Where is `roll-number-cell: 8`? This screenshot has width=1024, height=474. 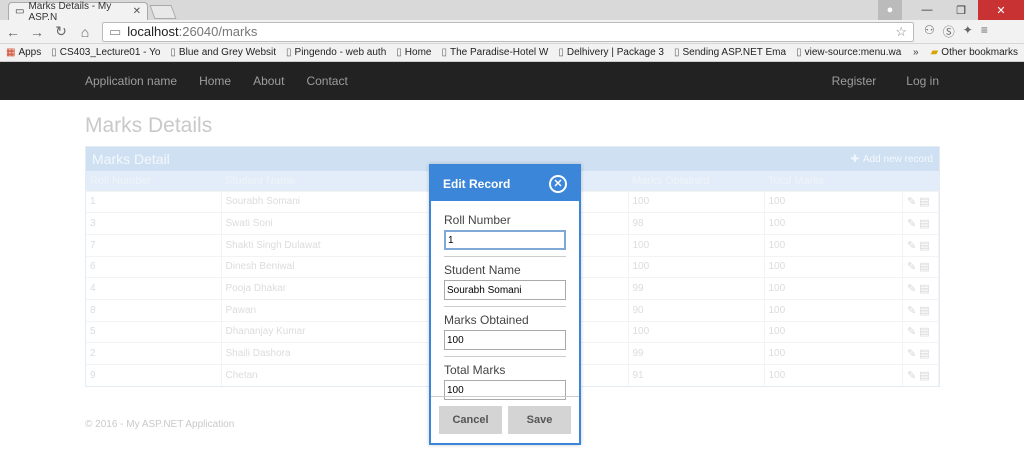
roll-number-cell: 8 is located at coordinates (154, 310).